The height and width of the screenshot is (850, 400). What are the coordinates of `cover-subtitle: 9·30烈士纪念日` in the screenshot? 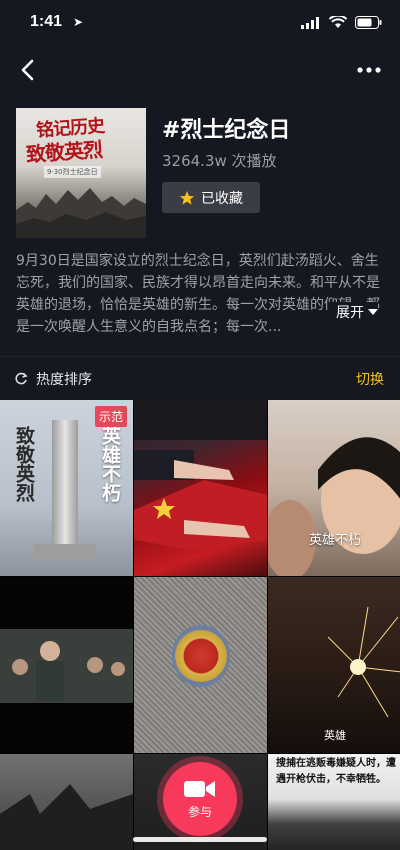 It's located at (72, 172).